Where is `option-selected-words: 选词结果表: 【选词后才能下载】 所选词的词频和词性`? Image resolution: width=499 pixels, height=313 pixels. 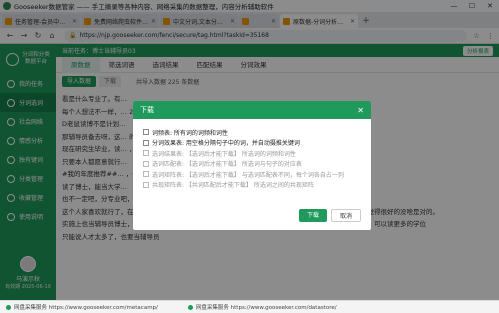 option-selected-words: 选词结果表: 【选词后才能下载】 所选词的词频和词性 is located at coordinates (253, 153).